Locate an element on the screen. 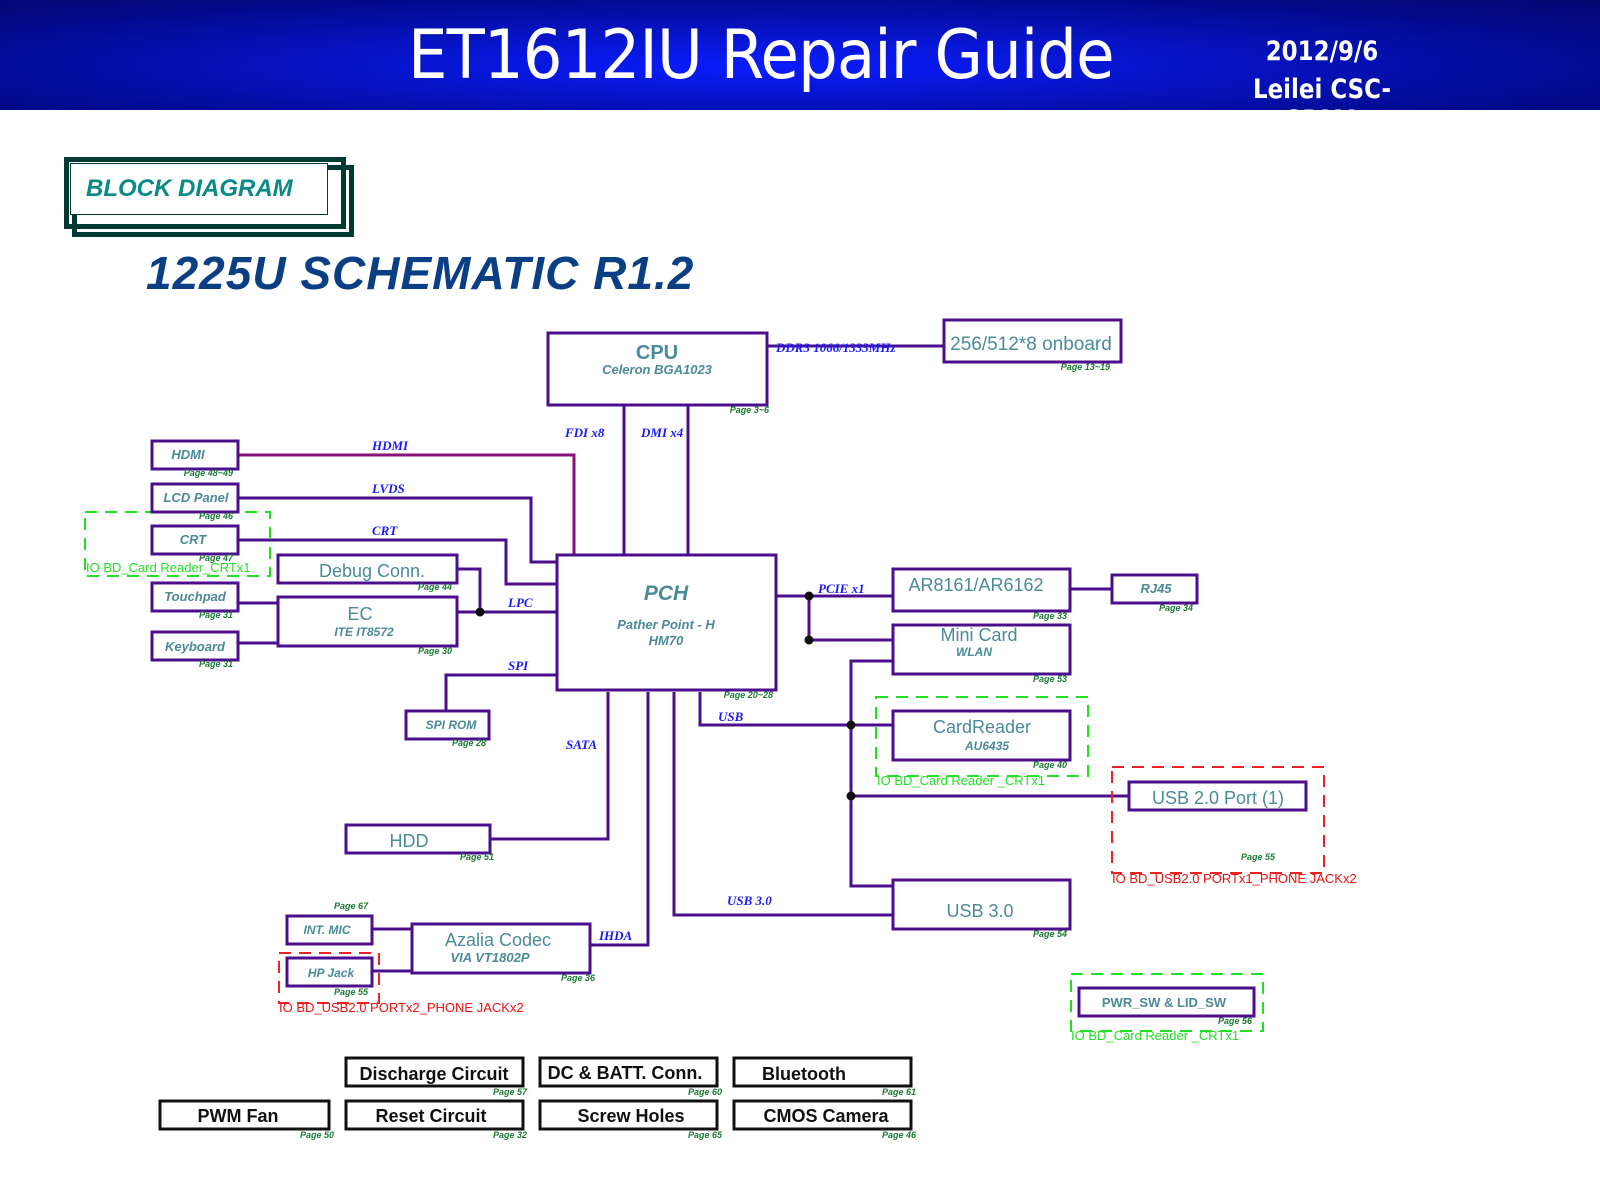 The width and height of the screenshot is (1600, 1200). block-keyboard: Keyboard Page 31 is located at coordinates (195, 649).